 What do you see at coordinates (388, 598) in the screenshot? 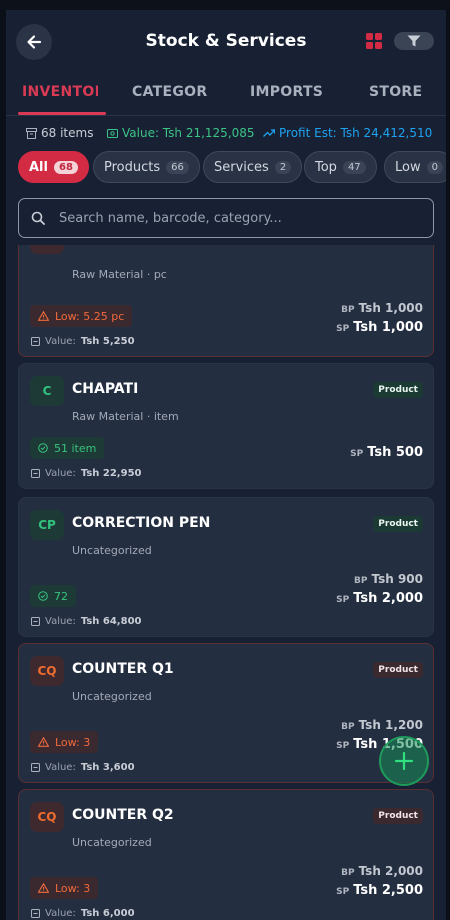
I see `sp-value: Tsh 2,000` at bounding box center [388, 598].